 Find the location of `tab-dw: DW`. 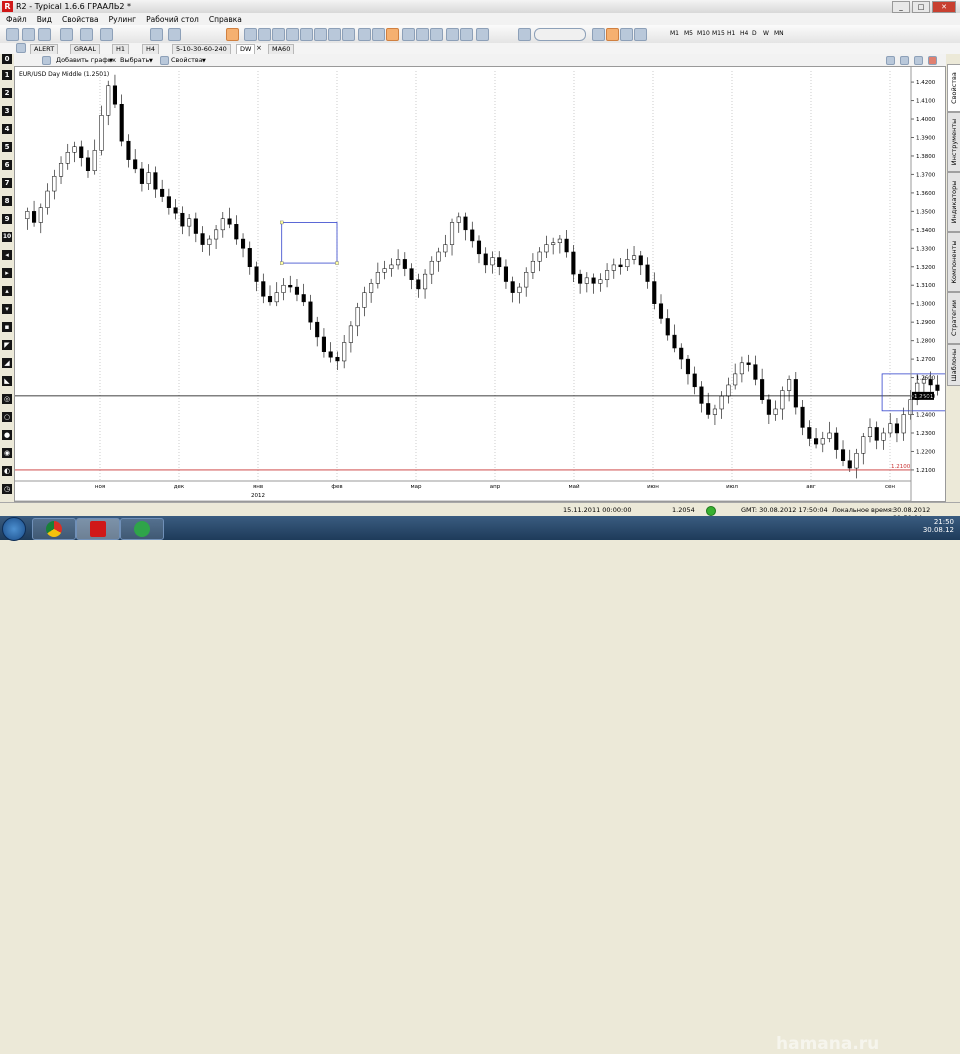

tab-dw: DW is located at coordinates (246, 49).